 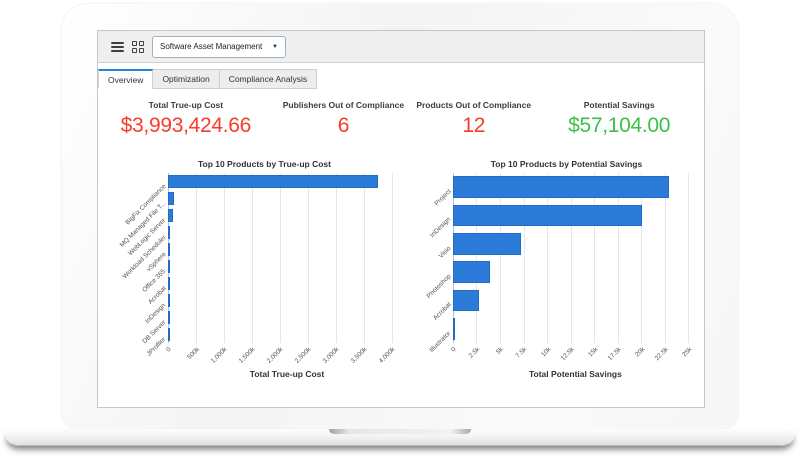 What do you see at coordinates (521, 353) in the screenshot?
I see `x-tick-label: 7.5k` at bounding box center [521, 353].